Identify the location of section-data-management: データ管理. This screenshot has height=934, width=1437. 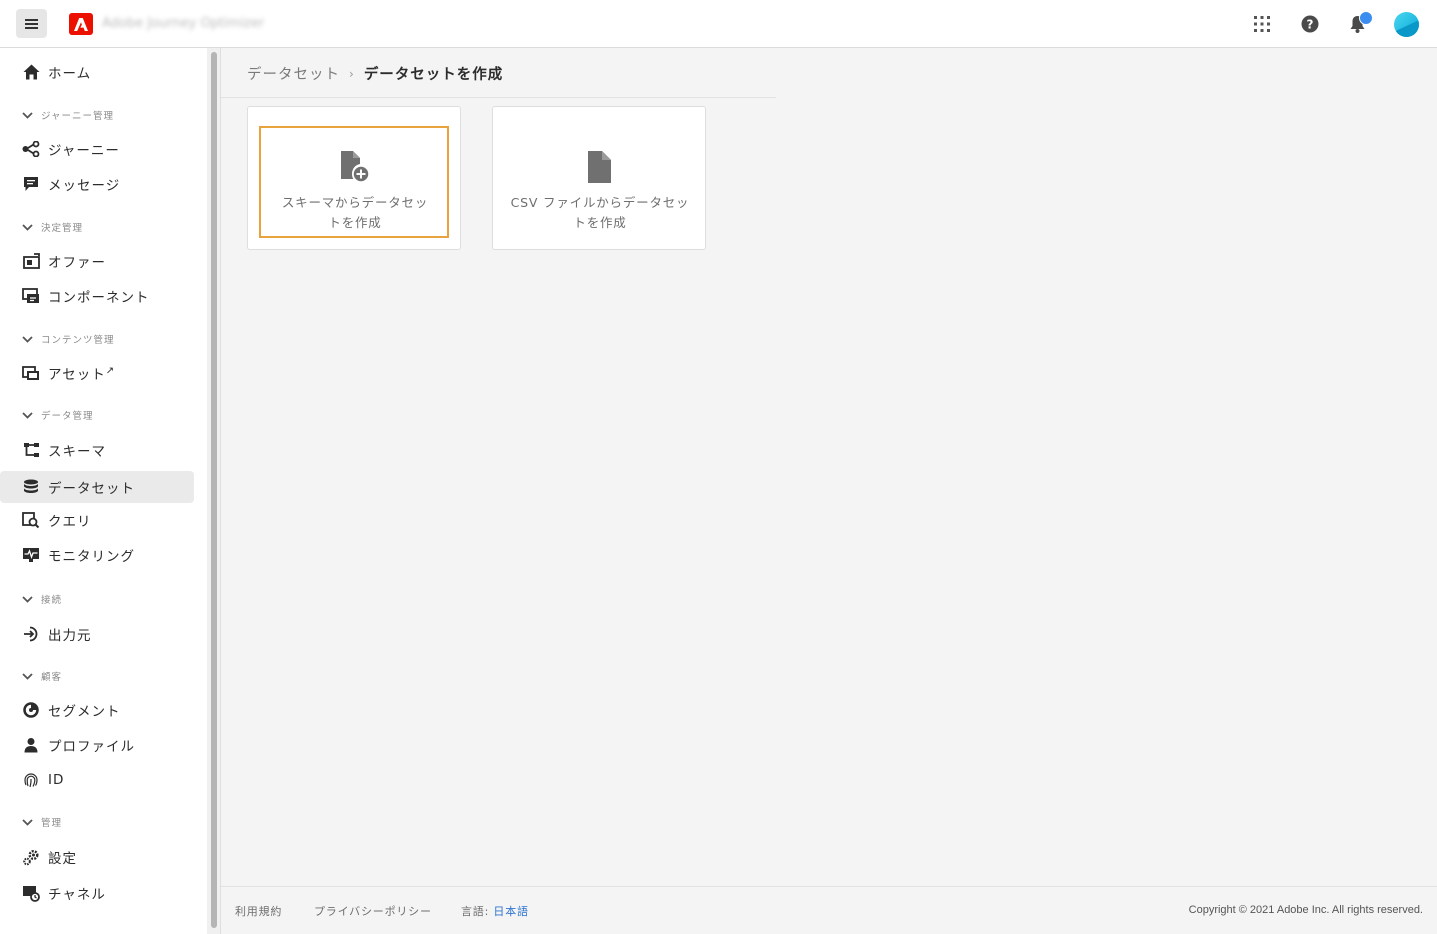
(58, 415).